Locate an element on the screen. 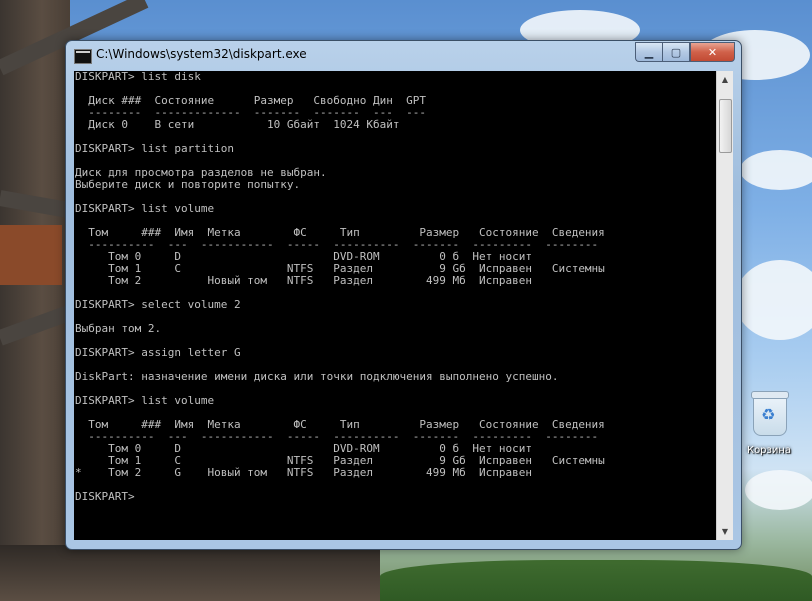  maximize-button: ▢ is located at coordinates (676, 52).